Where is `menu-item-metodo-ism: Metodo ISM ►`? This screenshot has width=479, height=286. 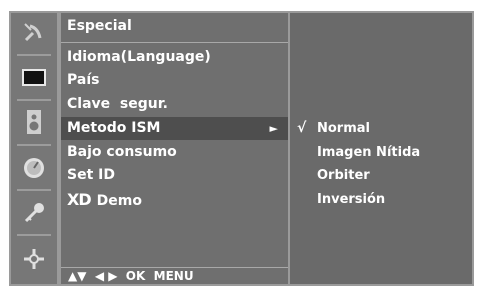
menu-item-metodo-ism: Metodo ISM ► is located at coordinates (174, 128).